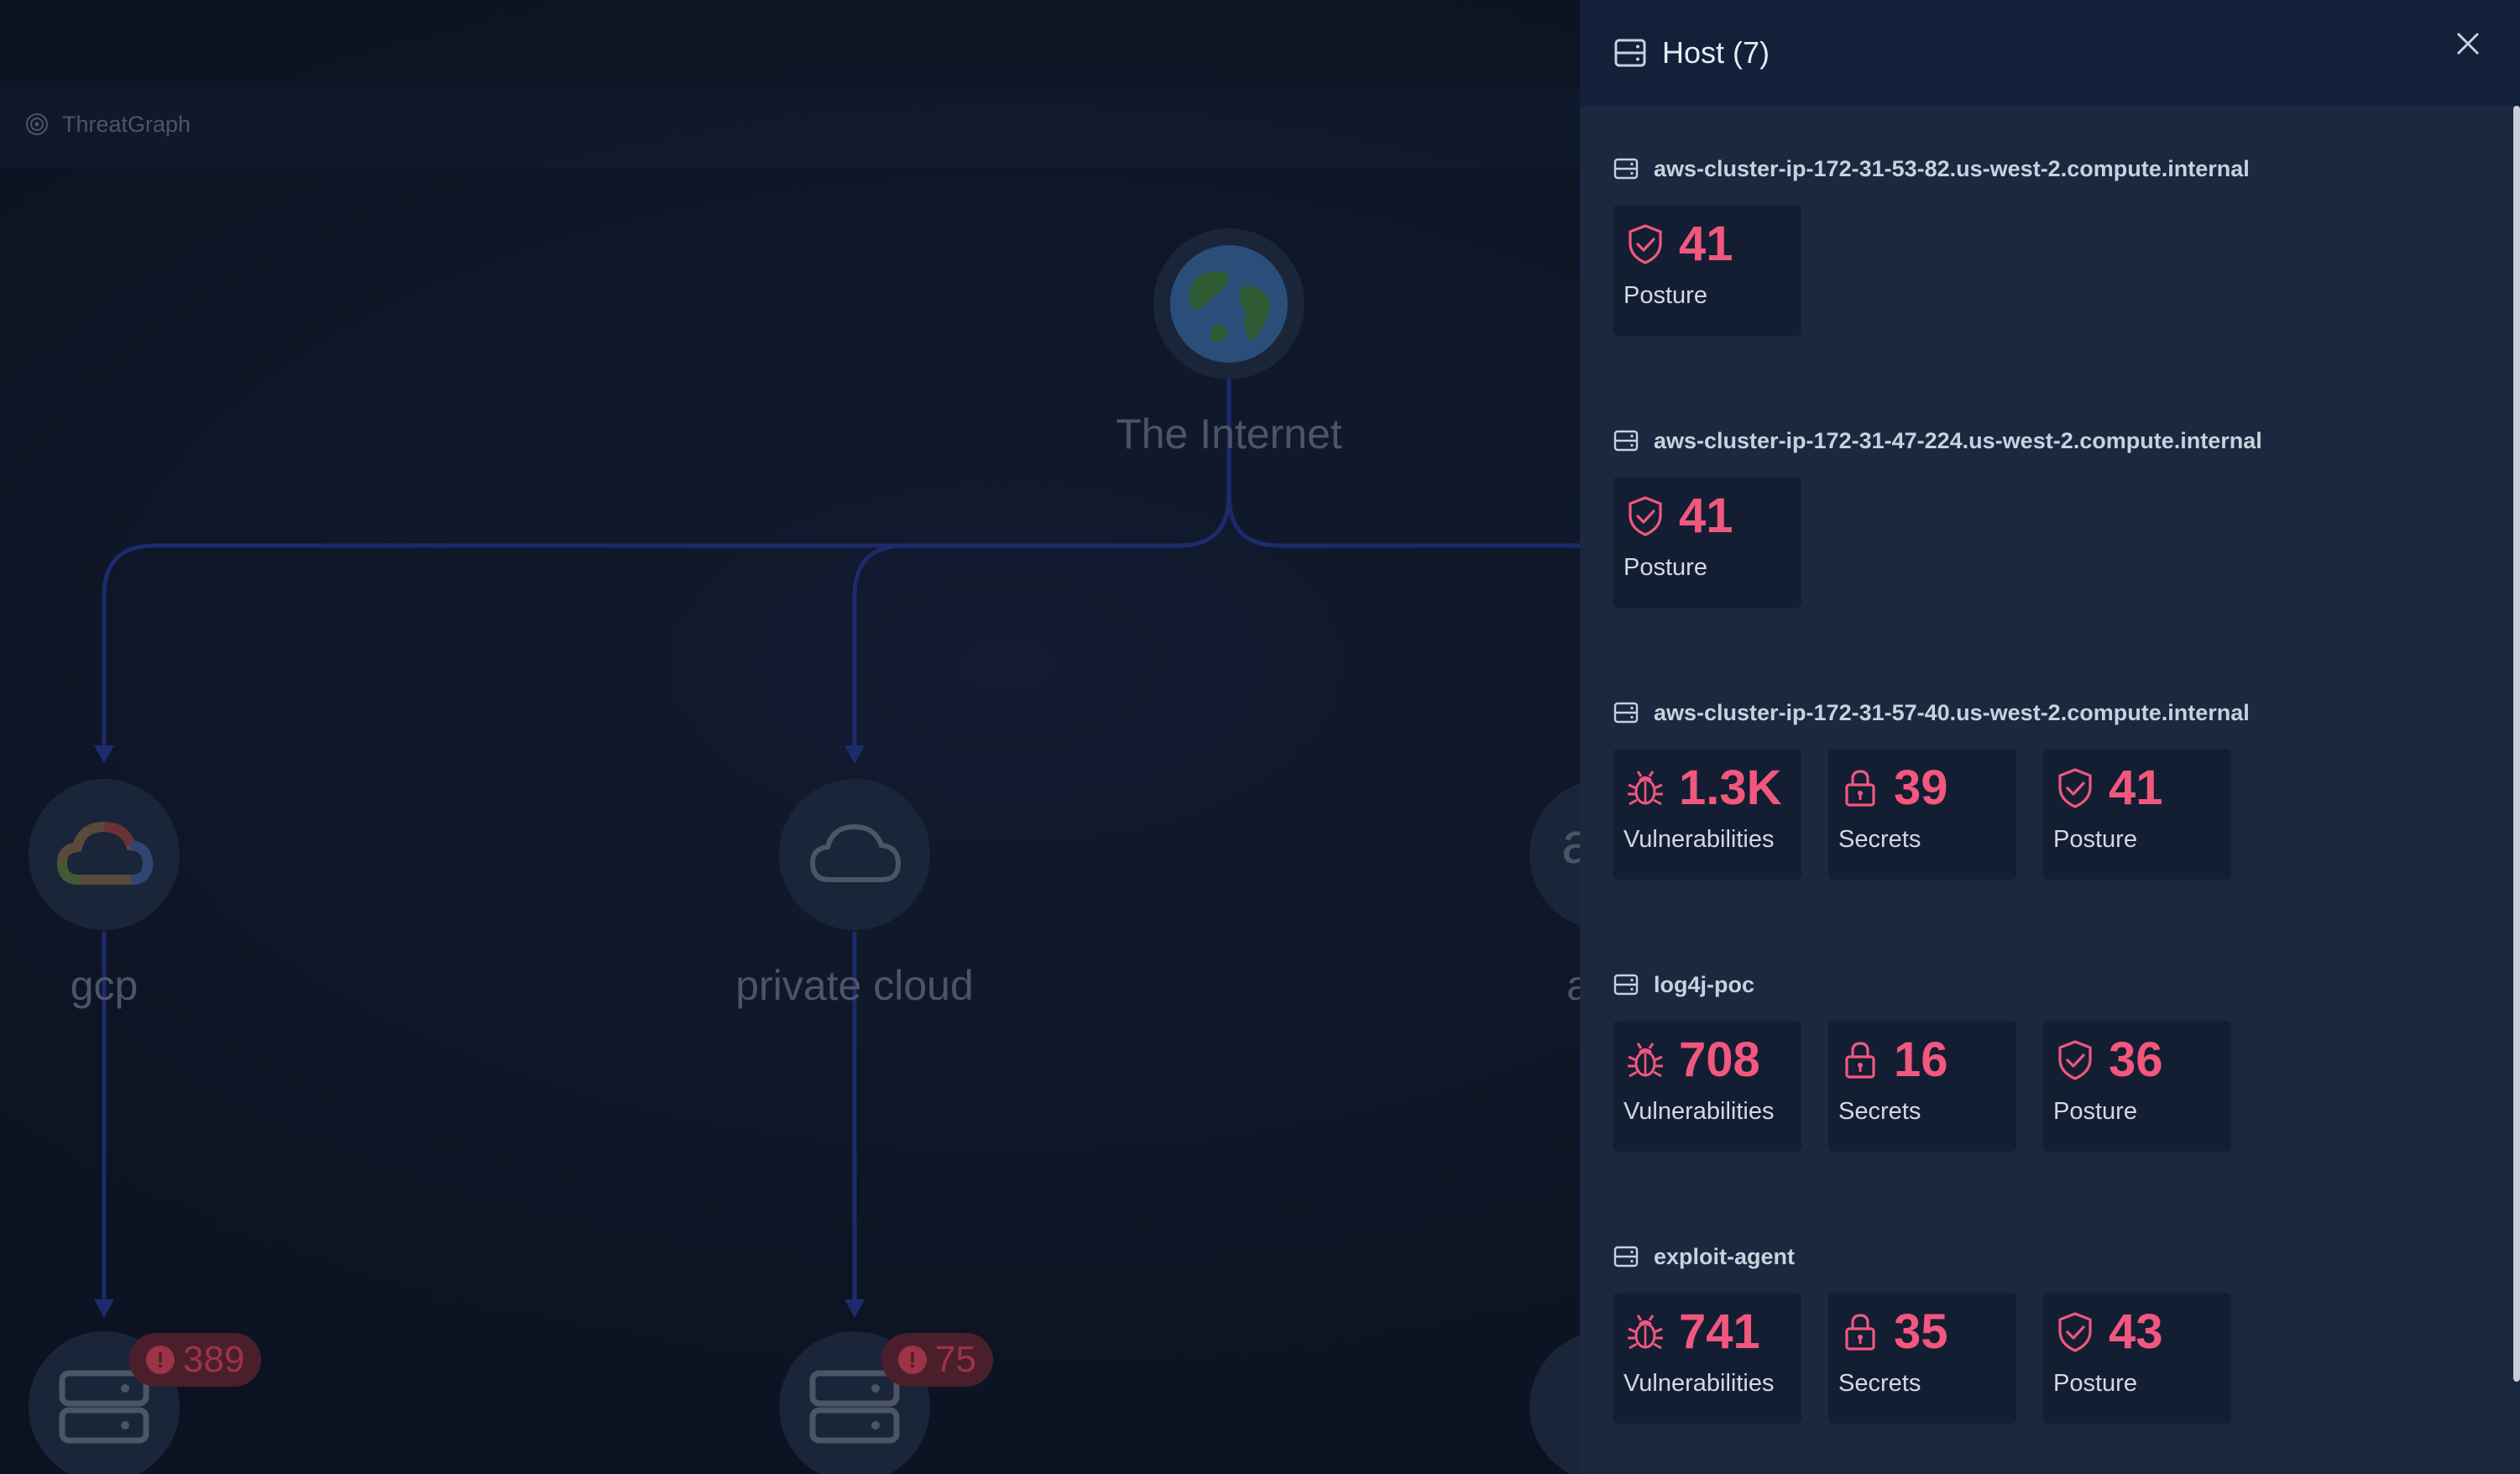 Image resolution: width=2520 pixels, height=1474 pixels. I want to click on alert-icon: !, so click(912, 1360).